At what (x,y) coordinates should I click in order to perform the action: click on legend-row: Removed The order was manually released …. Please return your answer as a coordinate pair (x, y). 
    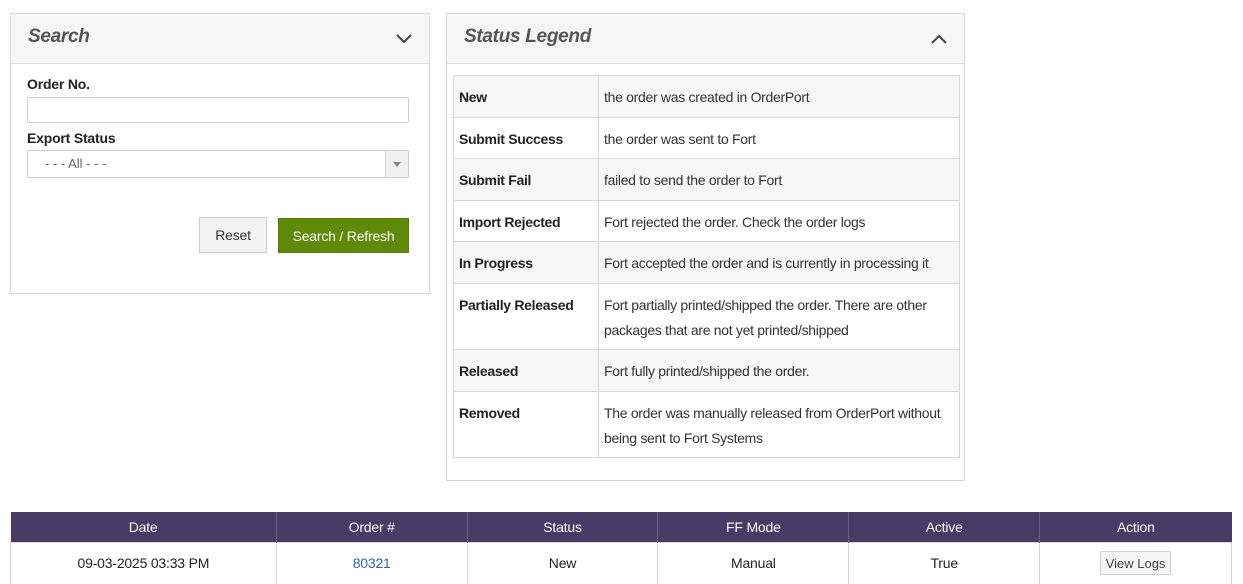
    Looking at the image, I should click on (706, 424).